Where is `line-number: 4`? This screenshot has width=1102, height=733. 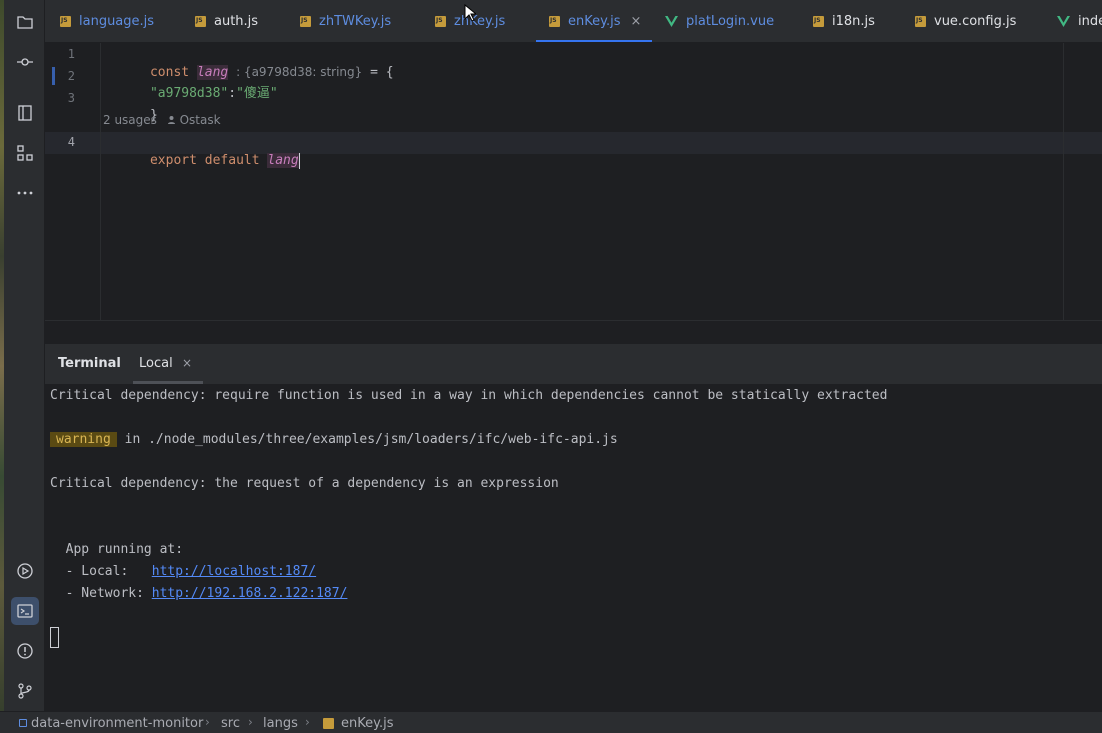 line-number: 4 is located at coordinates (71, 142).